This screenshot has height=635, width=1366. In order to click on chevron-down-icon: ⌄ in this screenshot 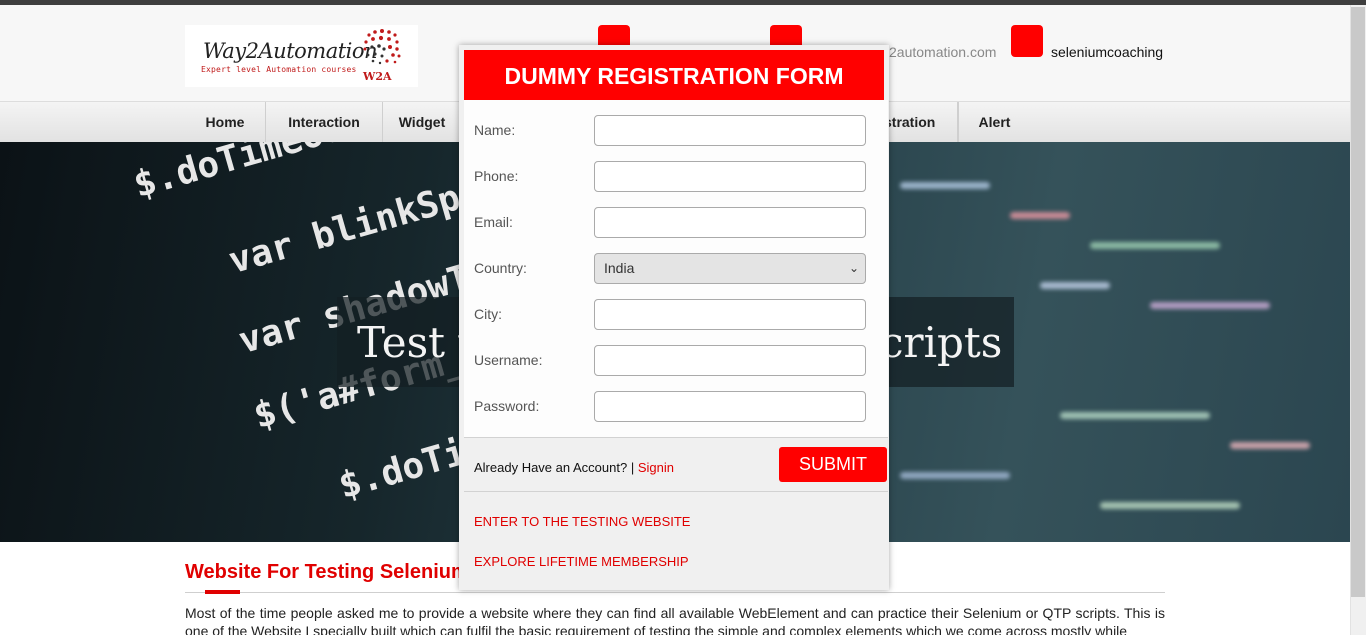, I will do `click(854, 268)`.